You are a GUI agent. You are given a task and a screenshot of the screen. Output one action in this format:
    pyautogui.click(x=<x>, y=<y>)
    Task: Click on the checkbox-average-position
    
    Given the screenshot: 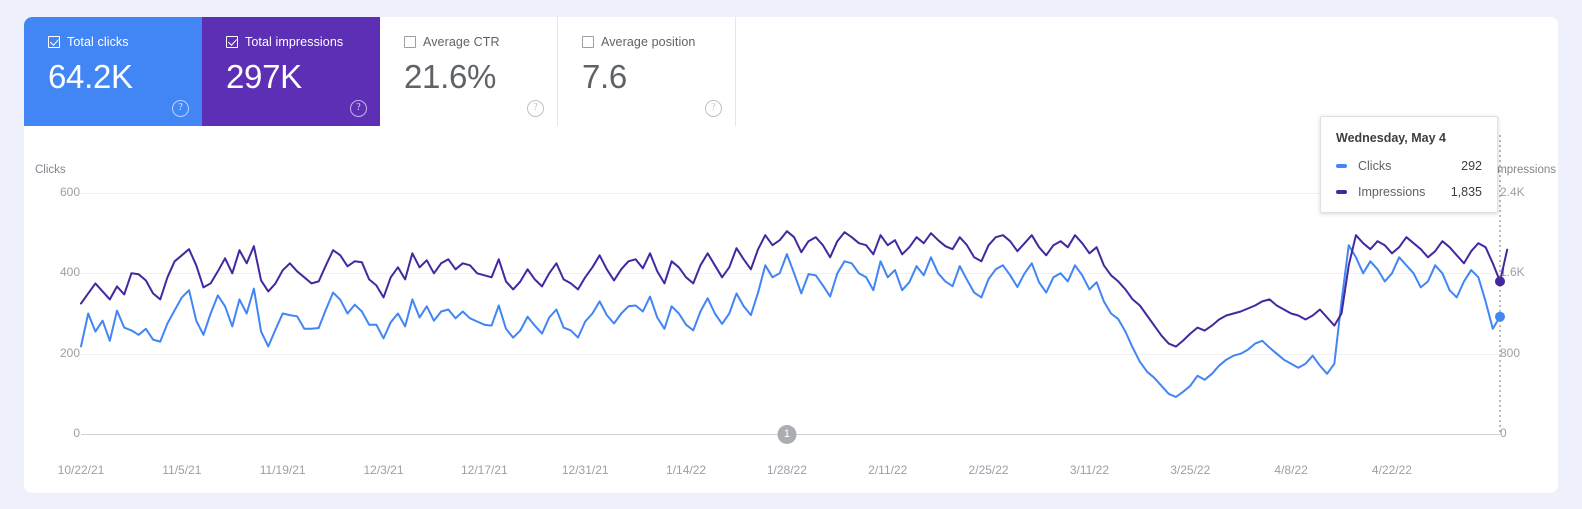 What is the action you would take?
    pyautogui.click(x=588, y=42)
    